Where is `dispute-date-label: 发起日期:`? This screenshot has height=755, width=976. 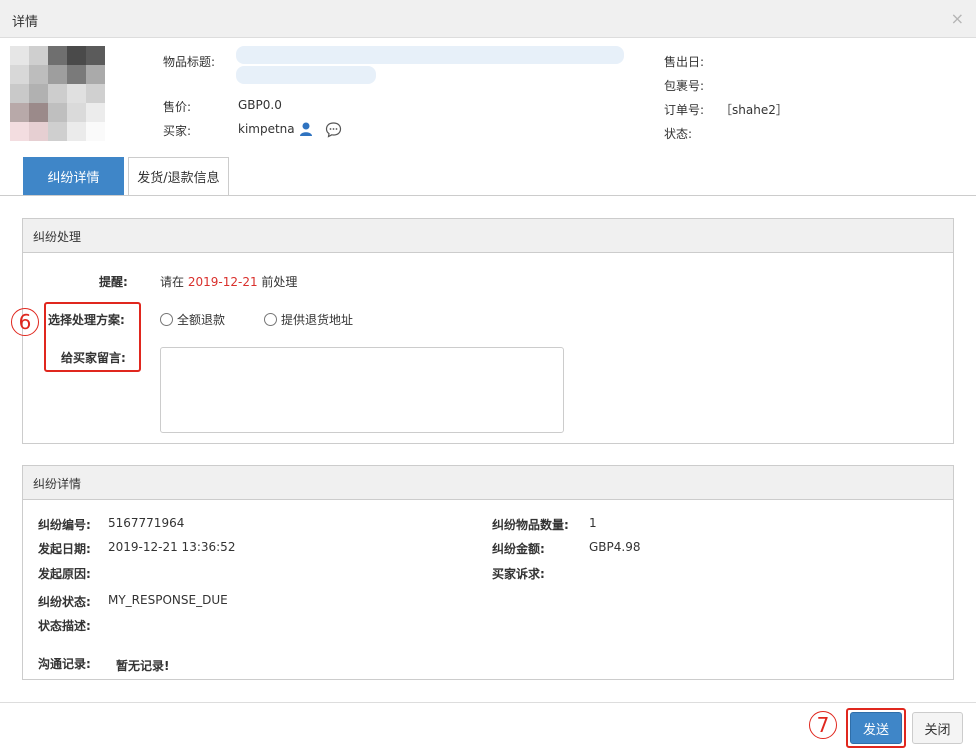 dispute-date-label: 发起日期: is located at coordinates (64, 549).